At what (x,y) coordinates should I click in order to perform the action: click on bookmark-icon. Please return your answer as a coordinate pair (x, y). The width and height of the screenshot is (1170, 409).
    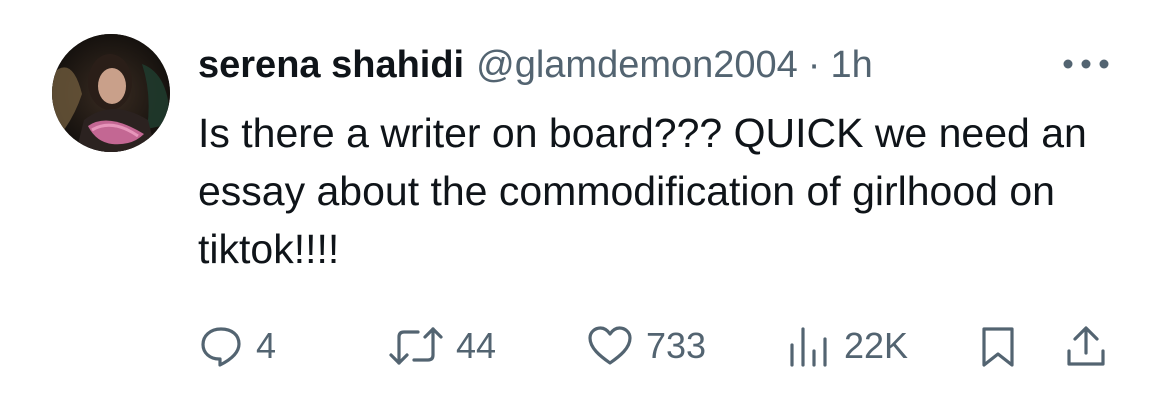
    Looking at the image, I should click on (998, 347).